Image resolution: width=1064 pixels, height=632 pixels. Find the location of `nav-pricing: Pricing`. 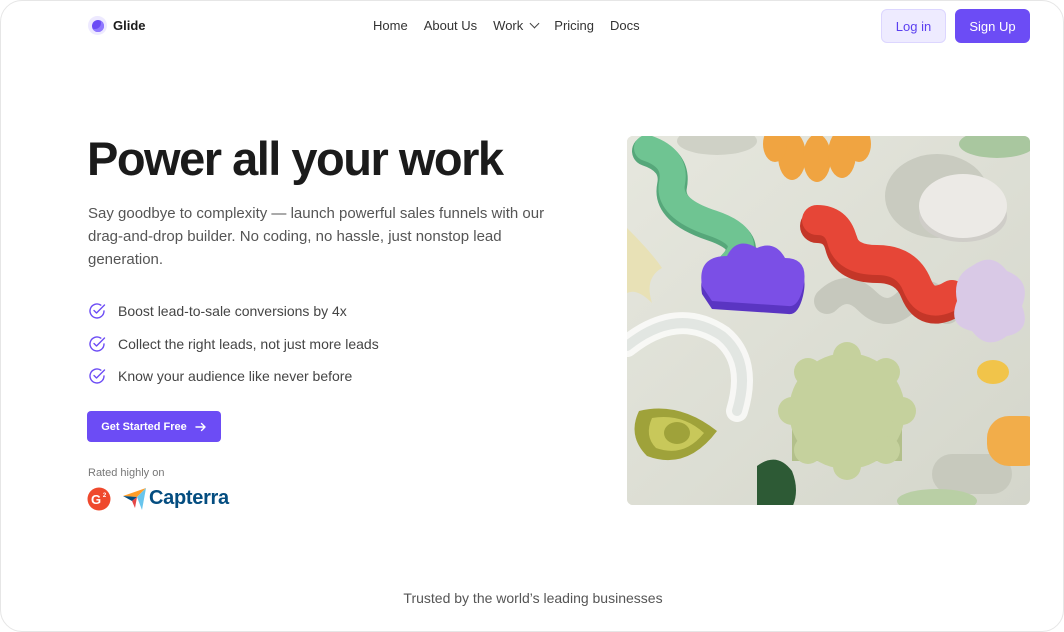

nav-pricing: Pricing is located at coordinates (574, 25).